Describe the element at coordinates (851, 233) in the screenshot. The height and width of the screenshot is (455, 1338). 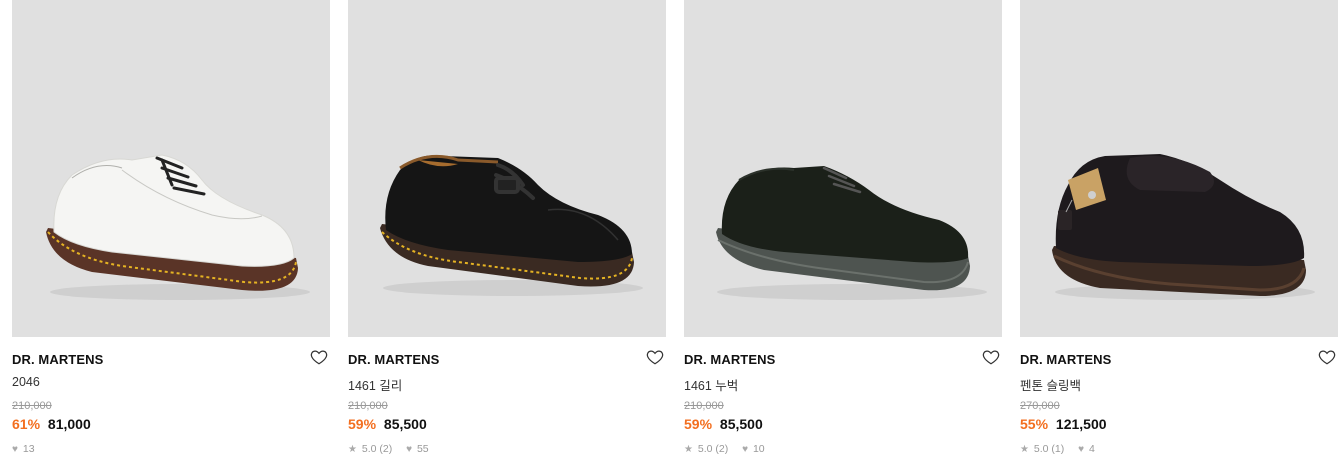
I see `black-nubuck-shoe-image` at that location.